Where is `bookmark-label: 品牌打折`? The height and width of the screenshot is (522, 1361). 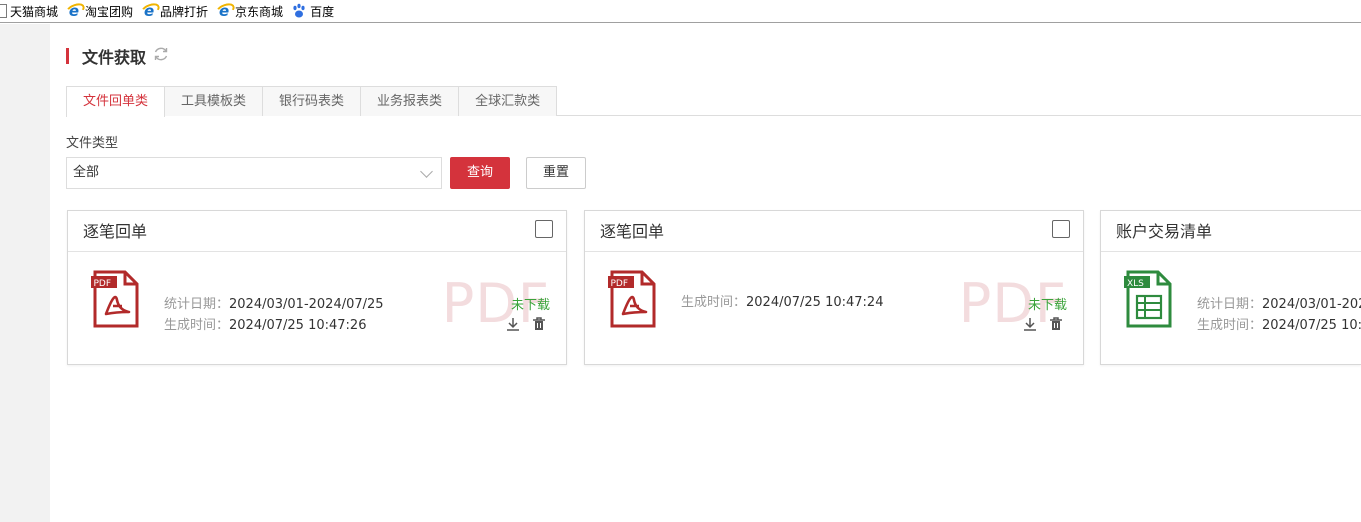
bookmark-label: 品牌打折 is located at coordinates (184, 11).